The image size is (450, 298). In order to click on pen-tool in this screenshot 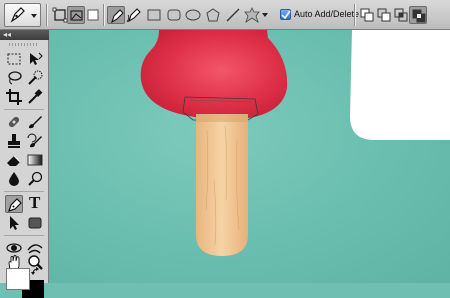, I will do `click(14, 204)`.